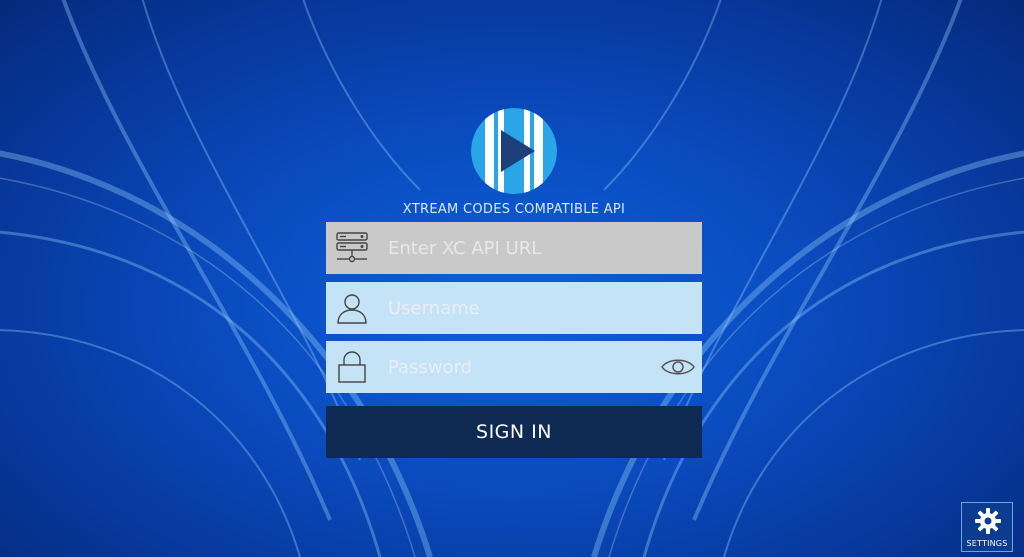 This screenshot has width=1024, height=557. Describe the element at coordinates (523, 308) in the screenshot. I see `username-input` at that location.